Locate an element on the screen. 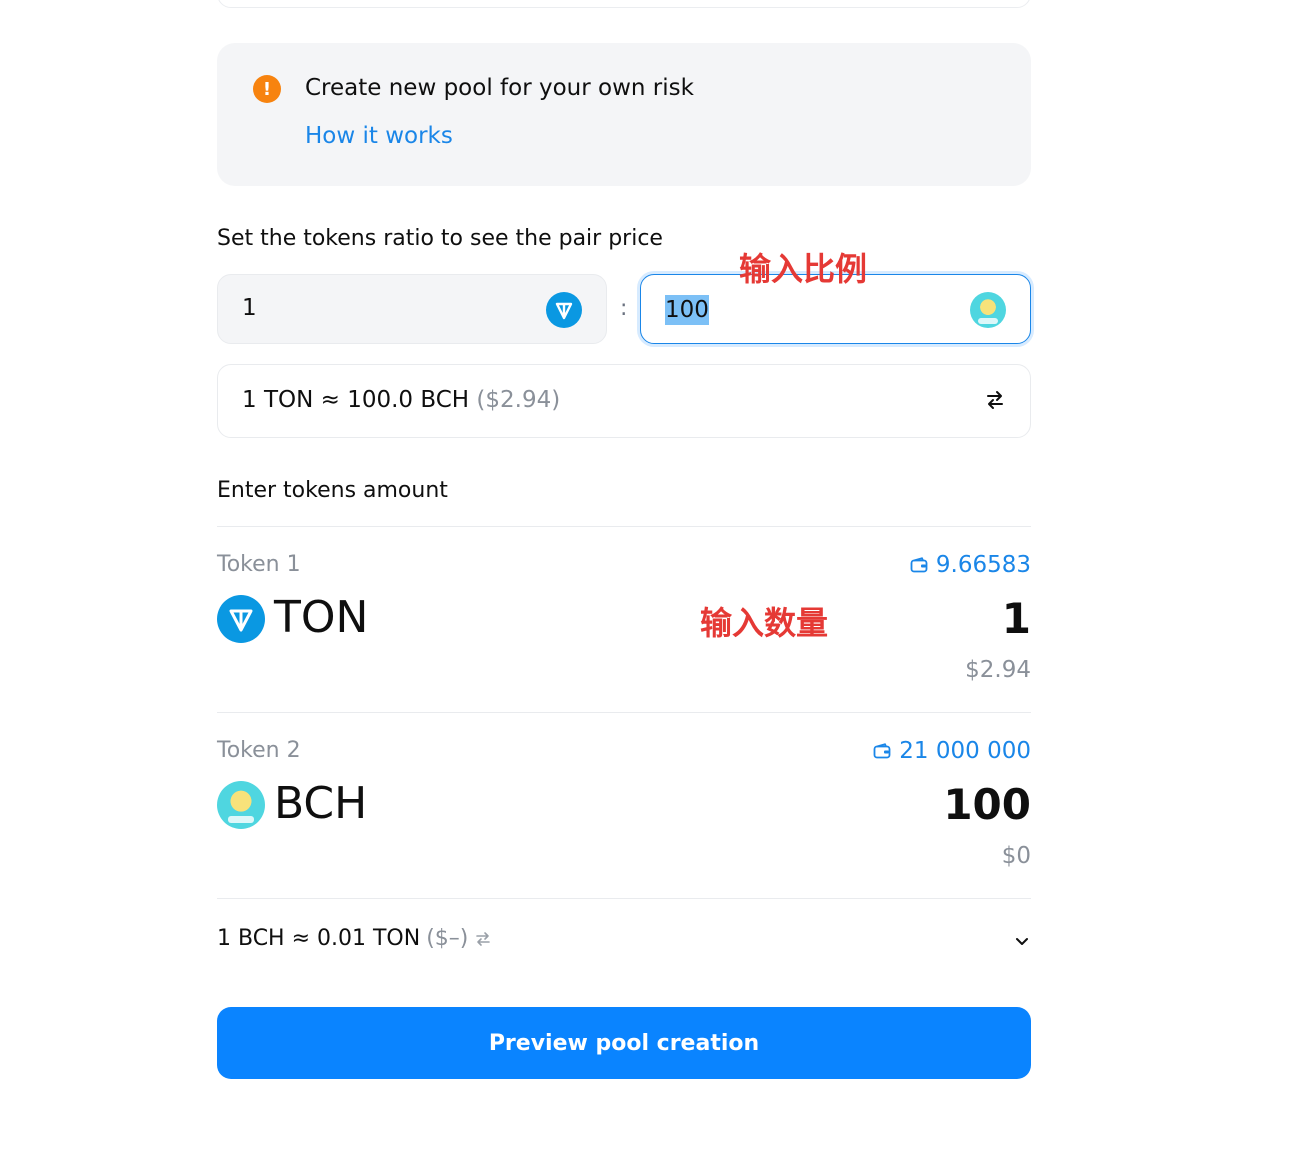 Image resolution: width=1296 pixels, height=1153 pixels. token1-label: Token 1 is located at coordinates (259, 564).